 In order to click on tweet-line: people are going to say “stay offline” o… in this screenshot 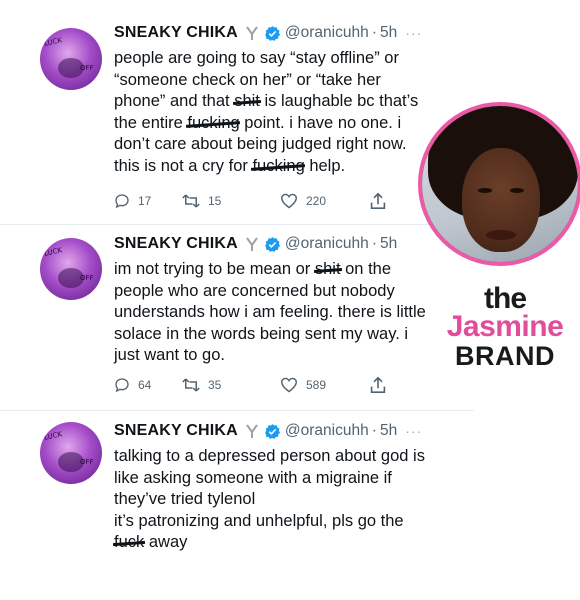, I will do `click(284, 59)`.